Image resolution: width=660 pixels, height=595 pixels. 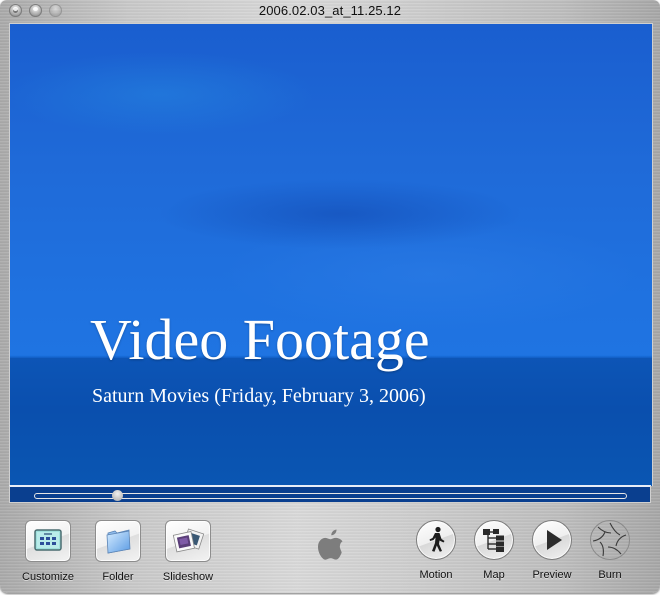 I want to click on customize-icon, so click(x=48, y=540).